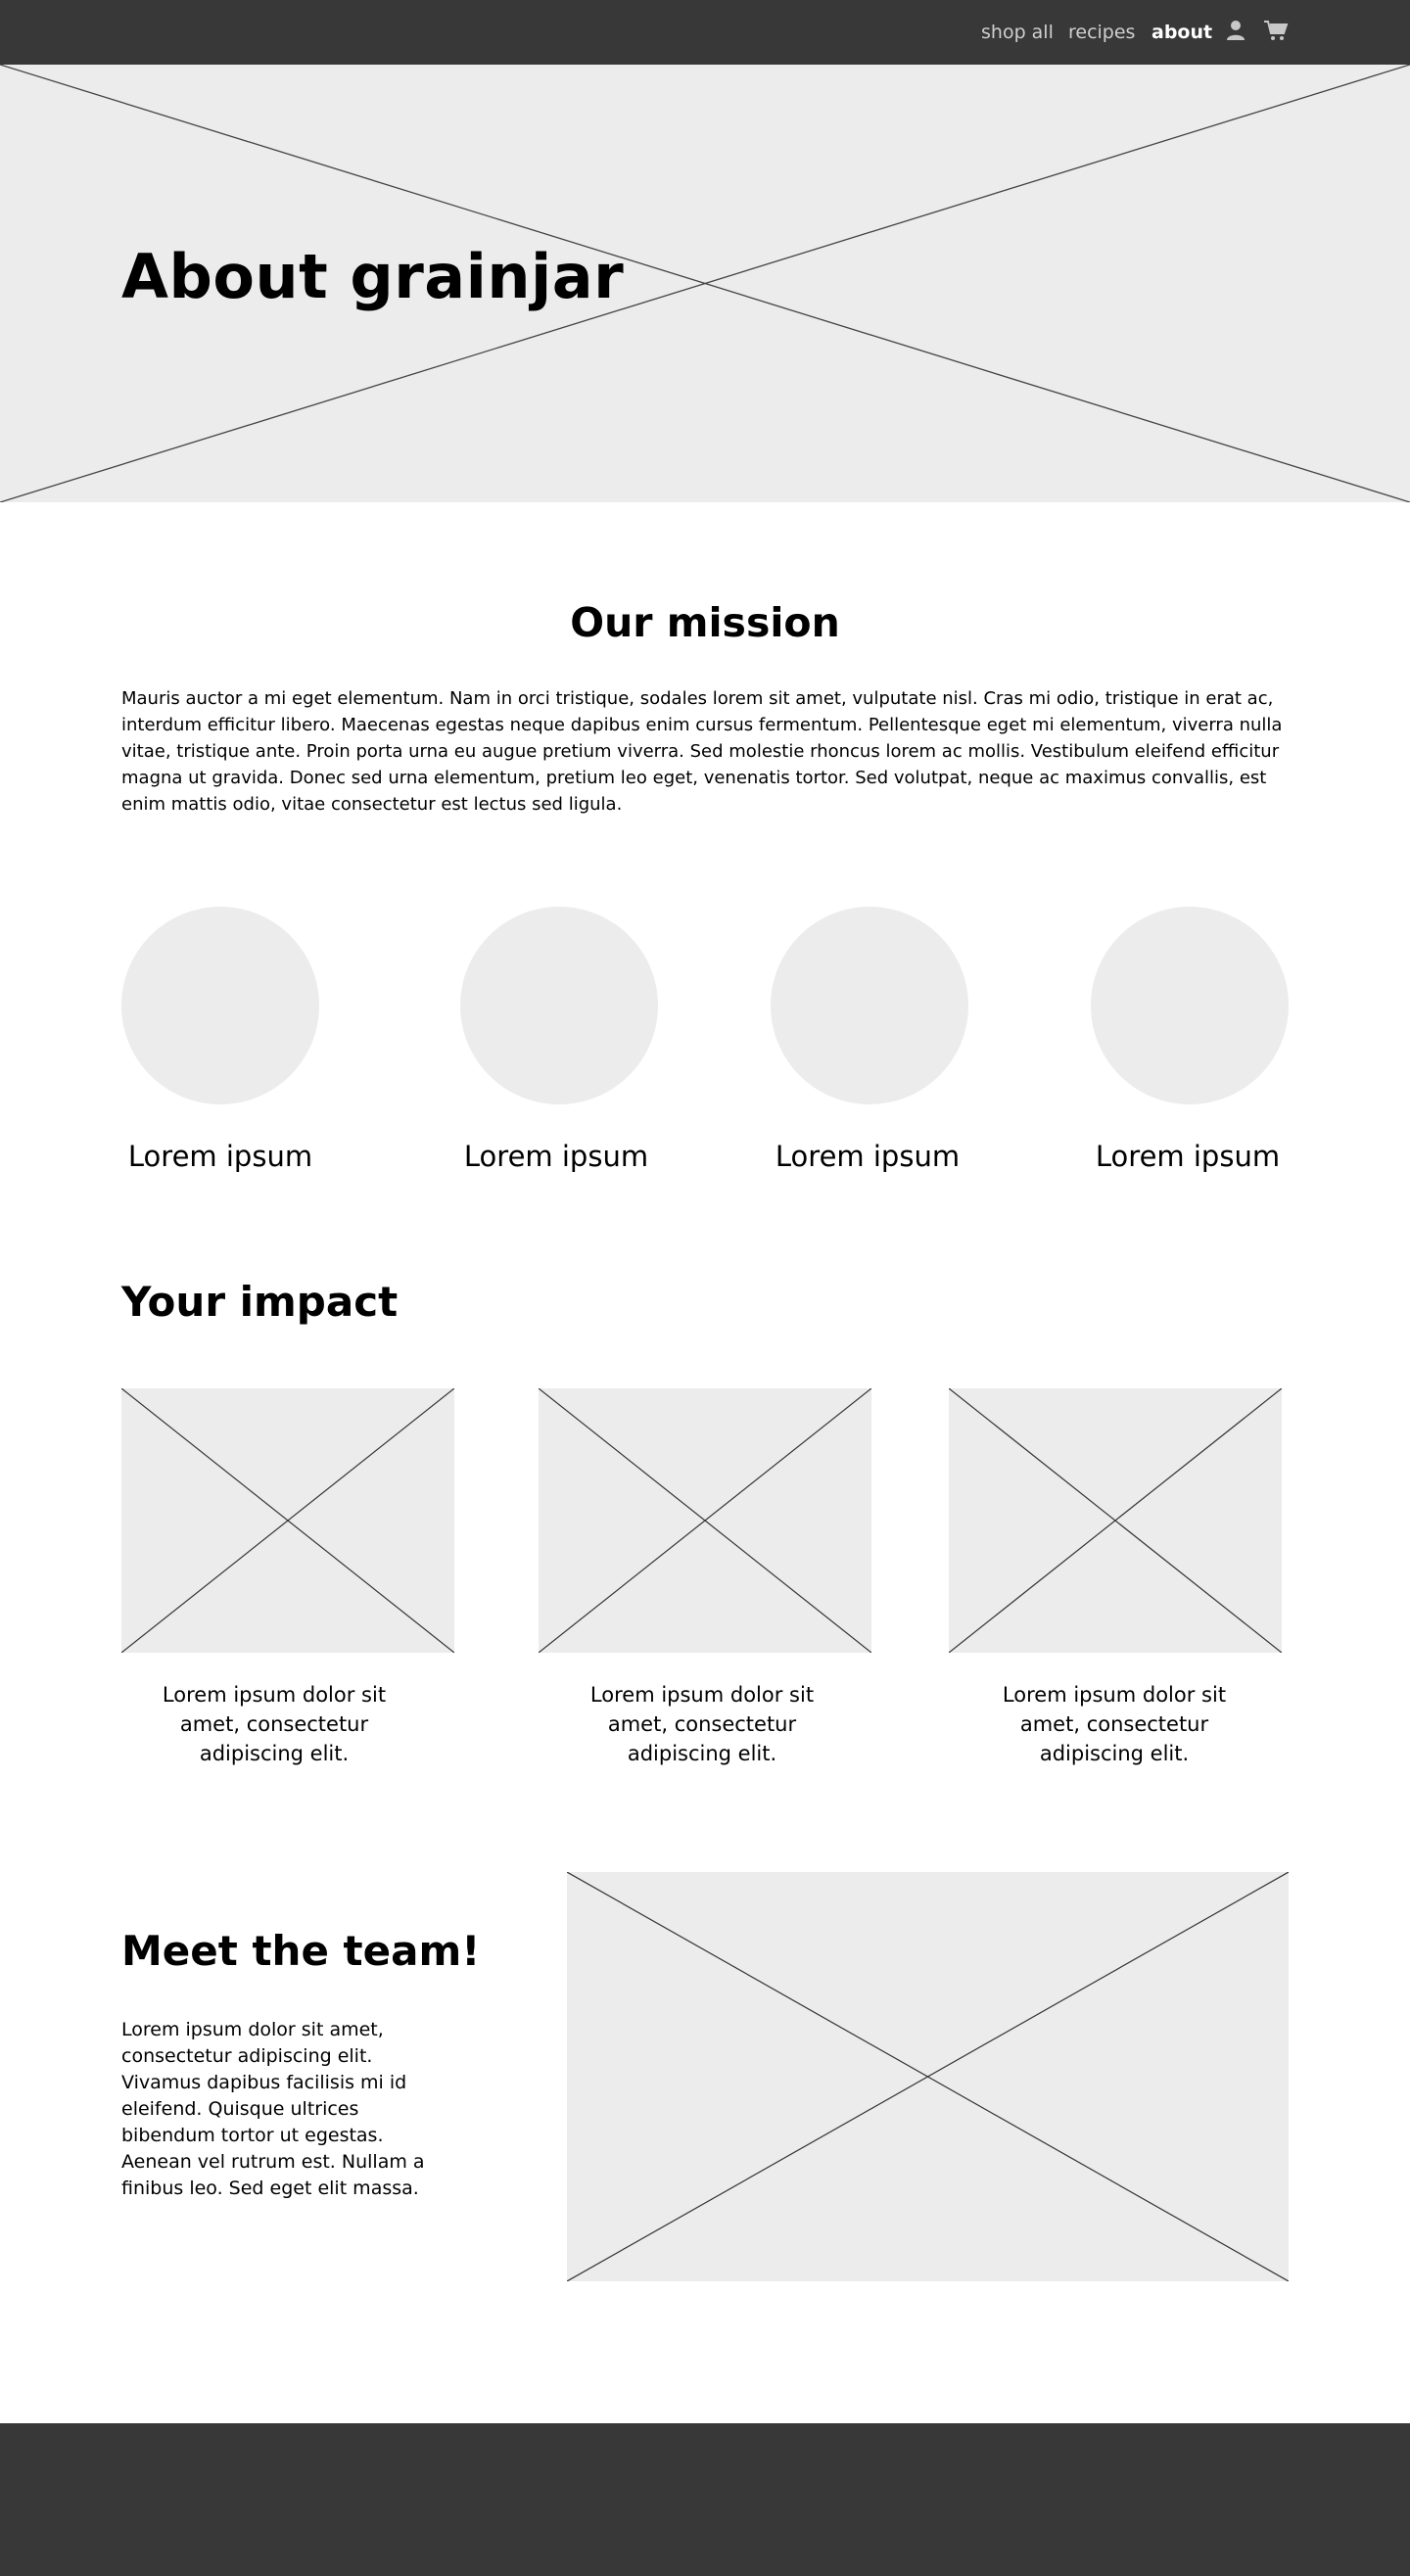  Describe the element at coordinates (705, 32) in the screenshot. I see `top-nav: shop all recipes about` at that location.